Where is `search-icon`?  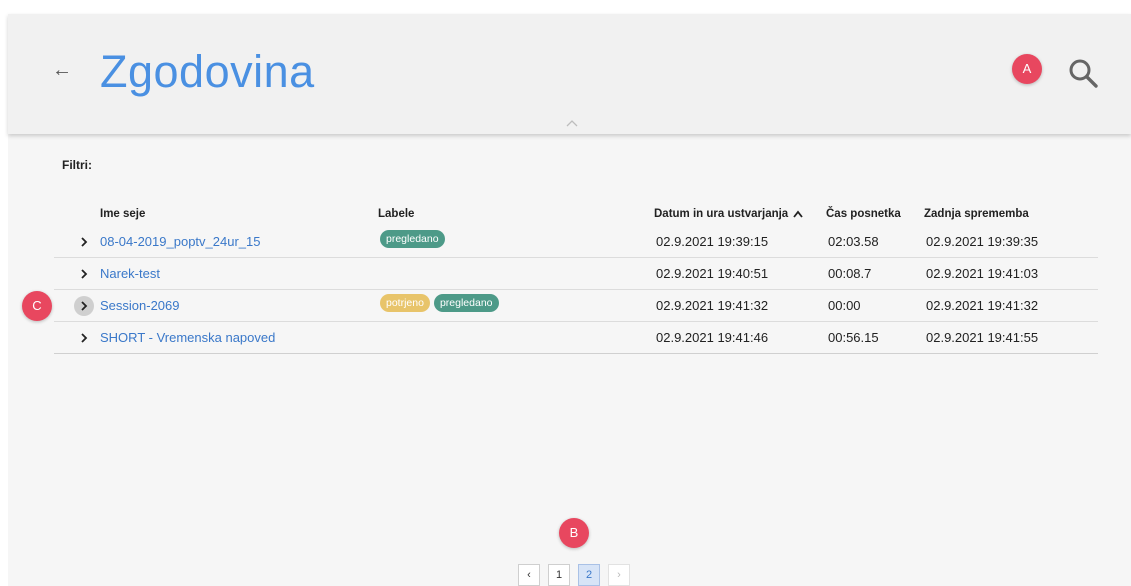 search-icon is located at coordinates (1083, 73).